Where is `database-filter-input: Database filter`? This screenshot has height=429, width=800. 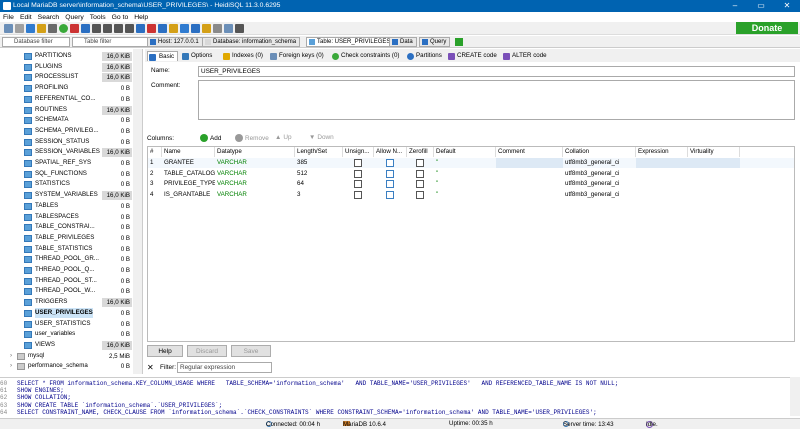
database-filter-input: Database filter is located at coordinates (36, 42).